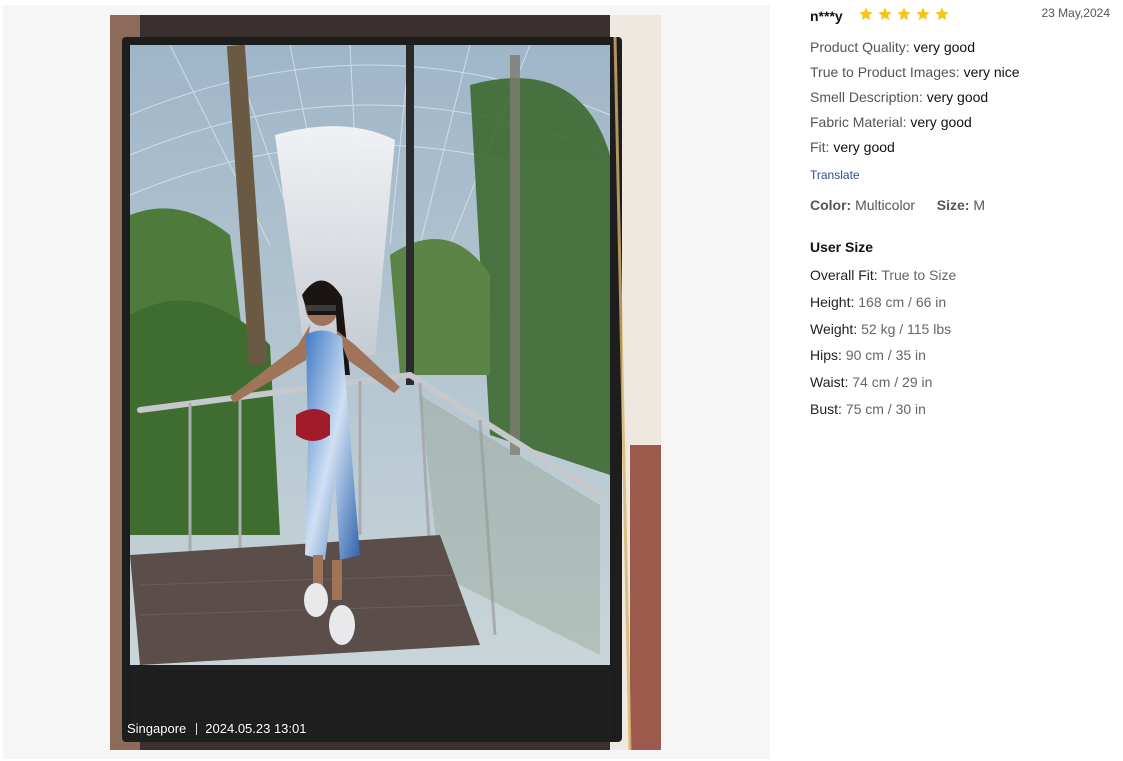 The width and height of the screenshot is (1123, 761). I want to click on user-size-row: Height: 168 cm / 66 in, so click(883, 302).